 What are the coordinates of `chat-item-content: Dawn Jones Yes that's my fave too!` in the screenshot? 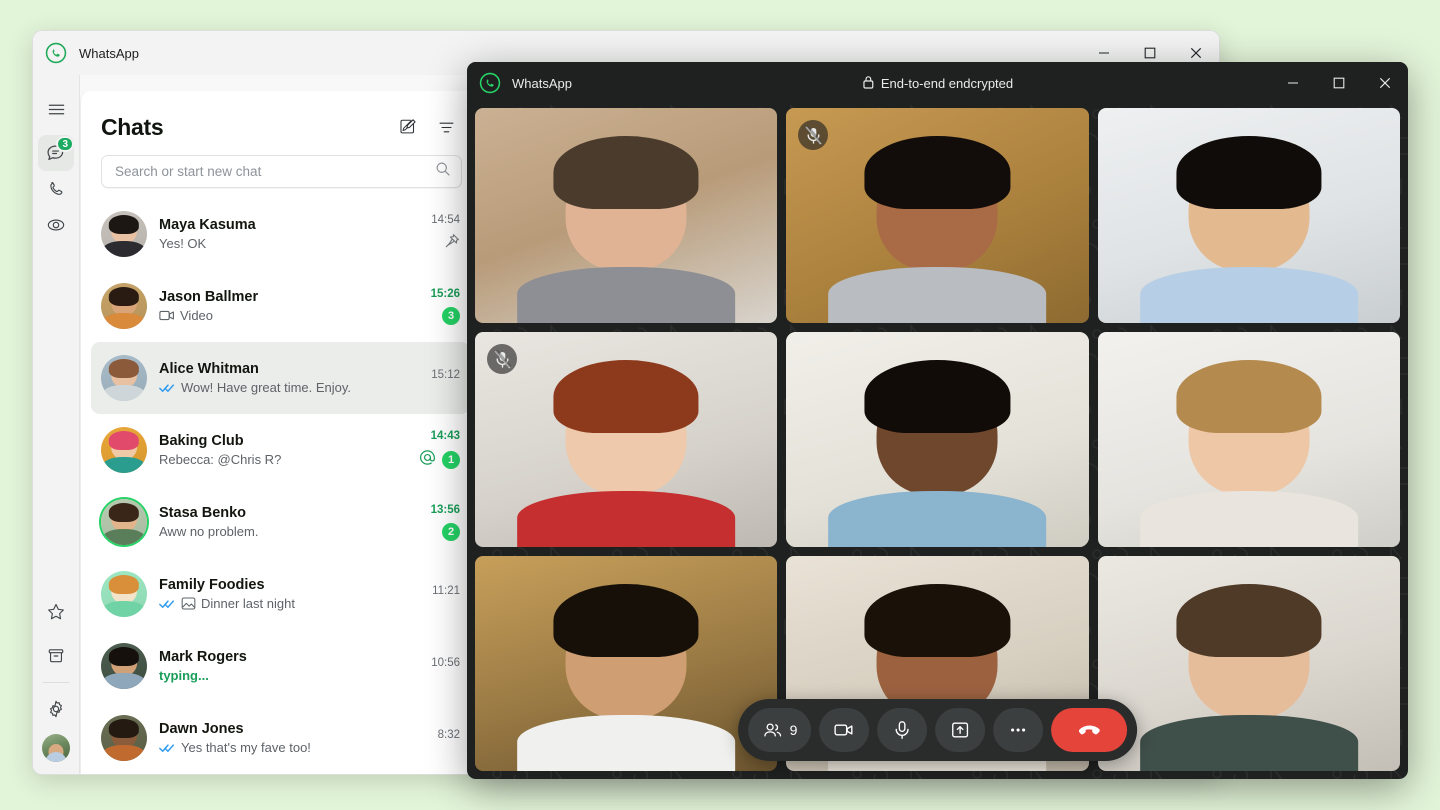 It's located at (282, 738).